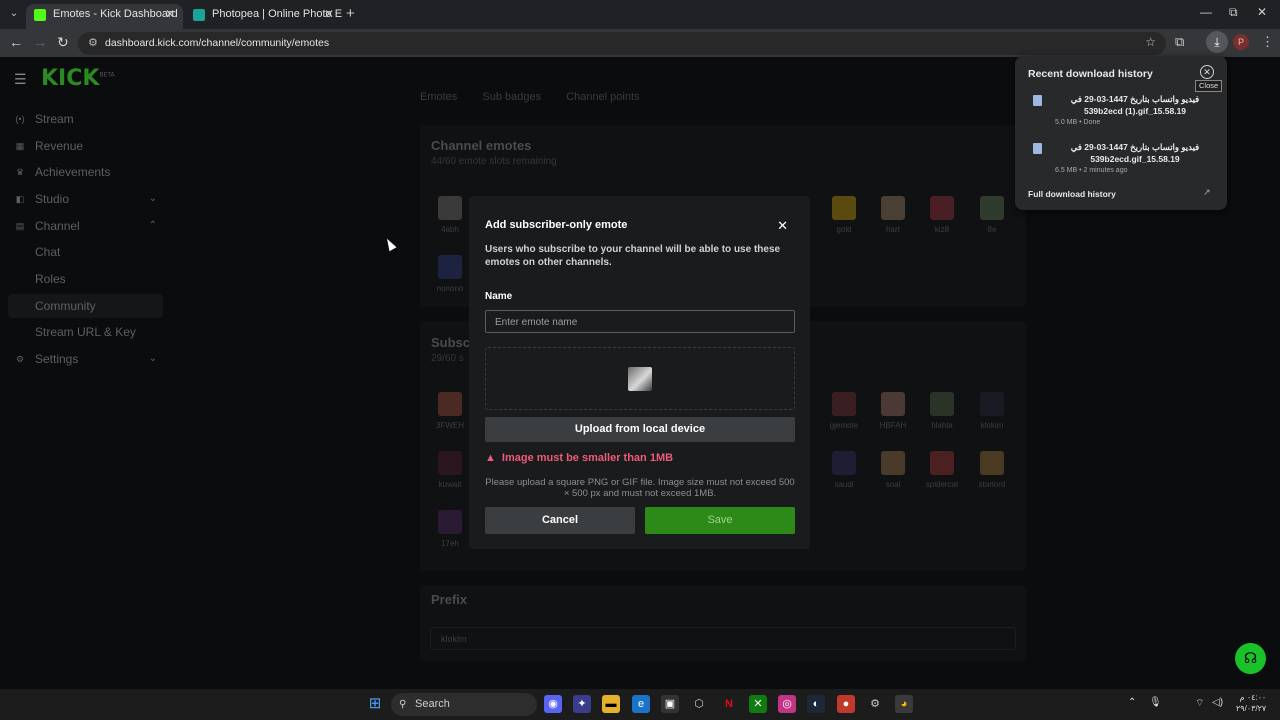 Image resolution: width=1280 pixels, height=720 pixels. What do you see at coordinates (85, 279) in the screenshot?
I see `sidebar-item-roles: Roles` at bounding box center [85, 279].